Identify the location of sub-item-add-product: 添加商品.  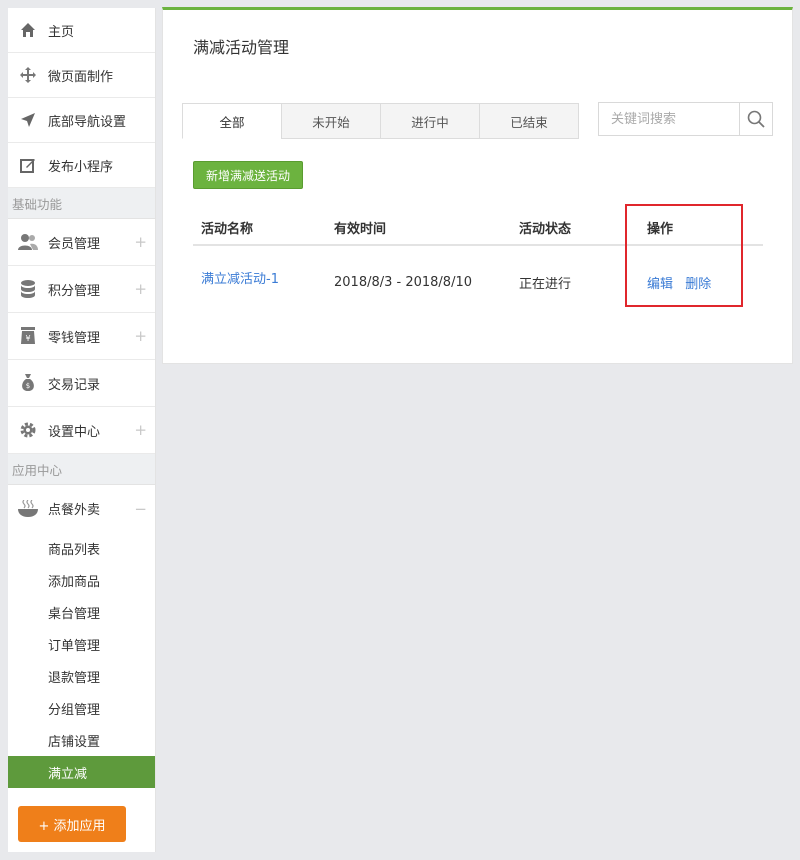
(81, 580).